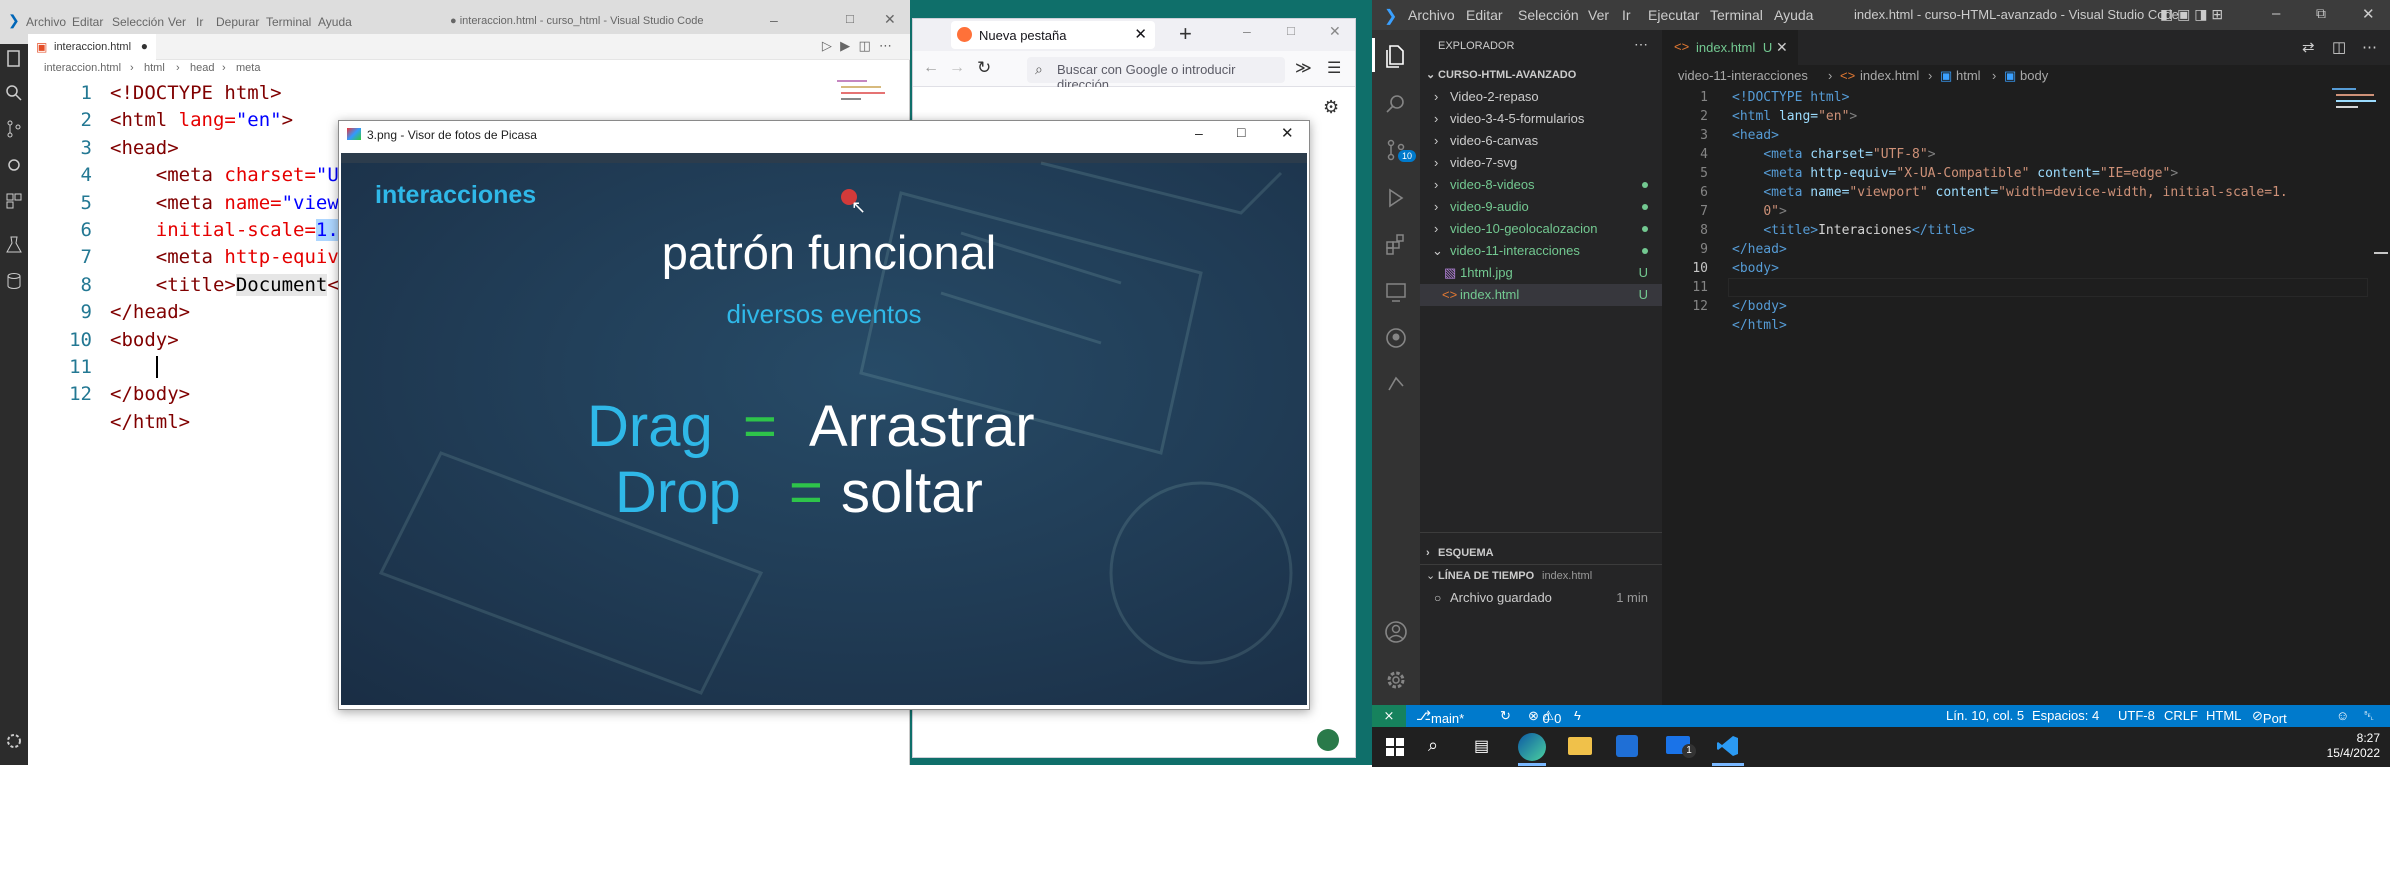 Image resolution: width=2390 pixels, height=896 pixels. I want to click on forward-arrow-icon: →, so click(957, 68).